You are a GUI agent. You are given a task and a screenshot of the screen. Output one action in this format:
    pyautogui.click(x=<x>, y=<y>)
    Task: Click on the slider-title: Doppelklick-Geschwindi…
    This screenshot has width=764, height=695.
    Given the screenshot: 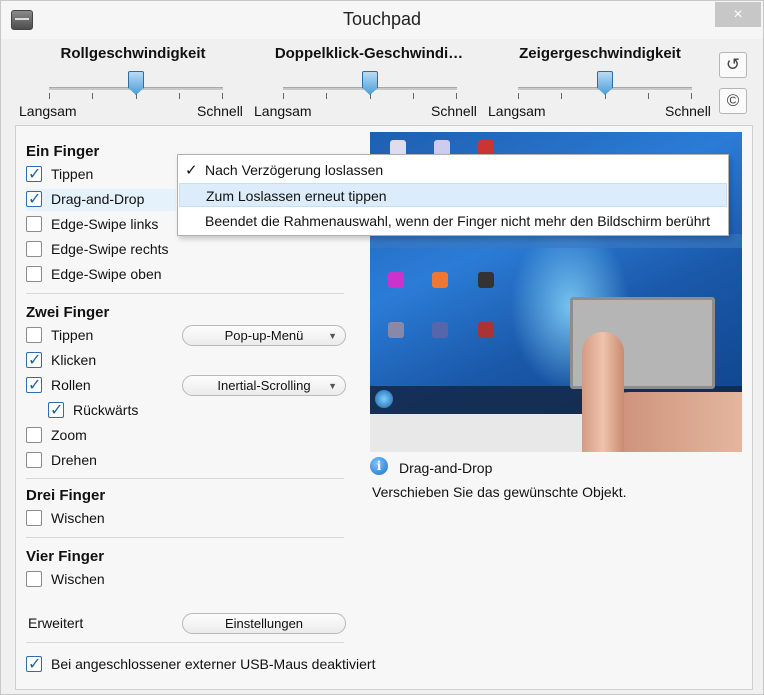 What is the action you would take?
    pyautogui.click(x=369, y=53)
    